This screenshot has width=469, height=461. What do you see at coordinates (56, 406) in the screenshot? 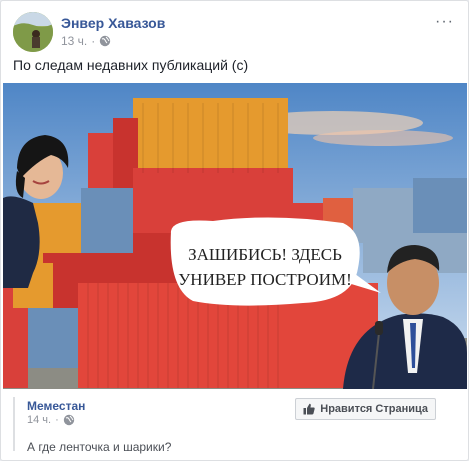
I see `shared-page-name: Меместан` at bounding box center [56, 406].